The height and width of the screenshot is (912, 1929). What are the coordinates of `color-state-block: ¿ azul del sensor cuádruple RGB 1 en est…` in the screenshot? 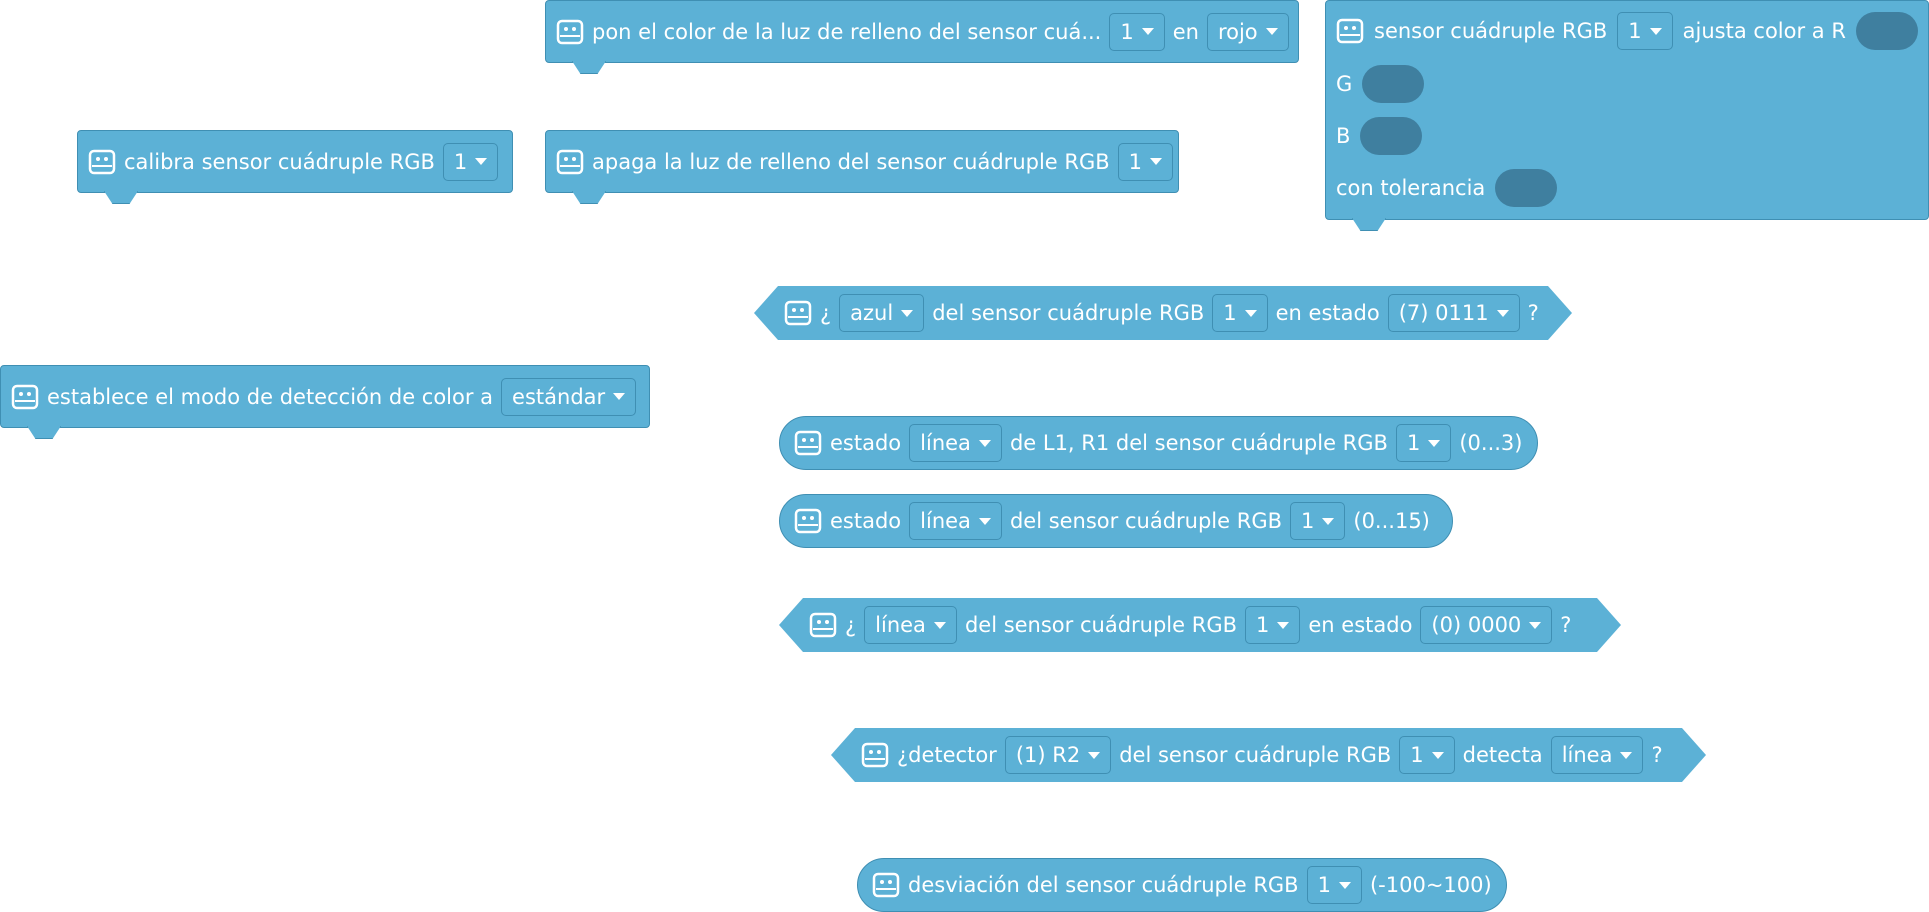 It's located at (1163, 313).